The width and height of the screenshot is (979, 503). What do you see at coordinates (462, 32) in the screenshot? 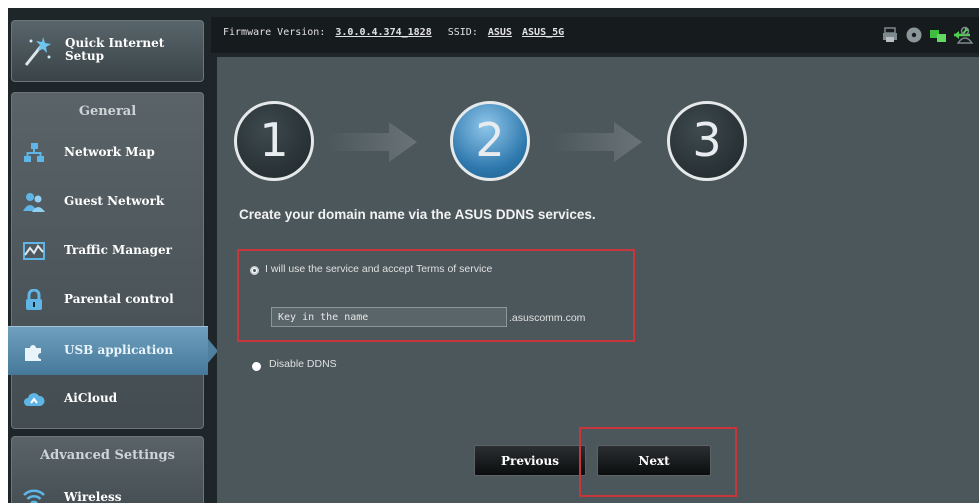
I see `ssid-label: SSID:` at bounding box center [462, 32].